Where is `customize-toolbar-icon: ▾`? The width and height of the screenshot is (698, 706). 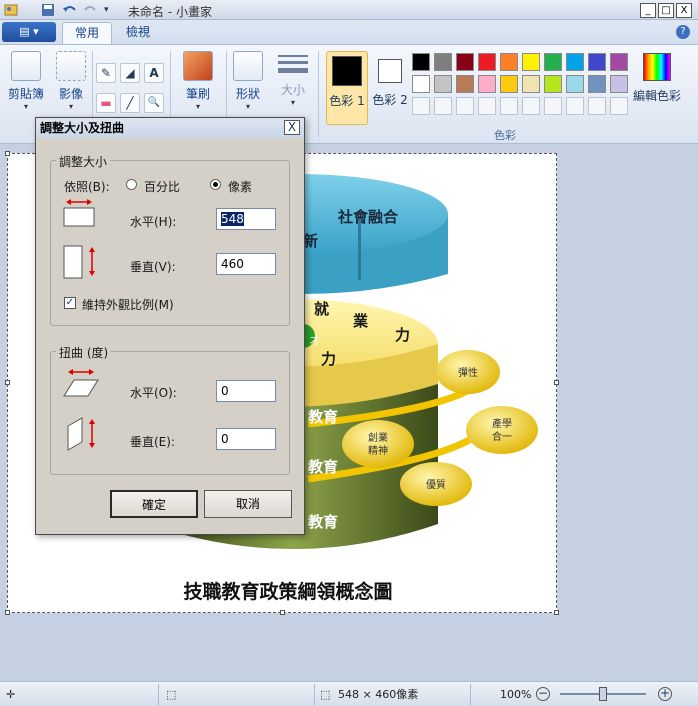 customize-toolbar-icon: ▾ is located at coordinates (112, 10).